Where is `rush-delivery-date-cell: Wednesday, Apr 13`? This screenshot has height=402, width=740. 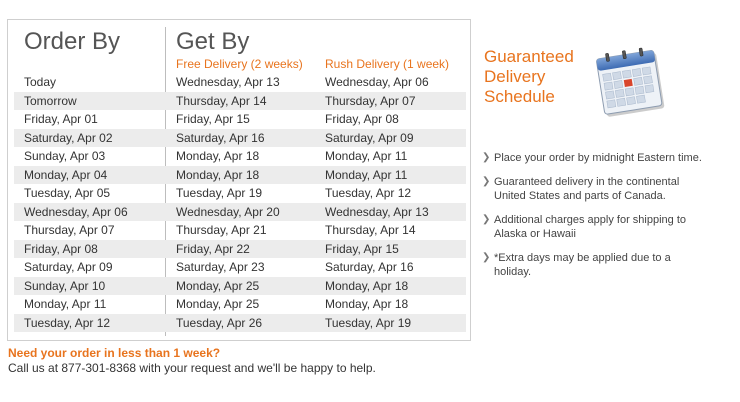 rush-delivery-date-cell: Wednesday, Apr 13 is located at coordinates (377, 211).